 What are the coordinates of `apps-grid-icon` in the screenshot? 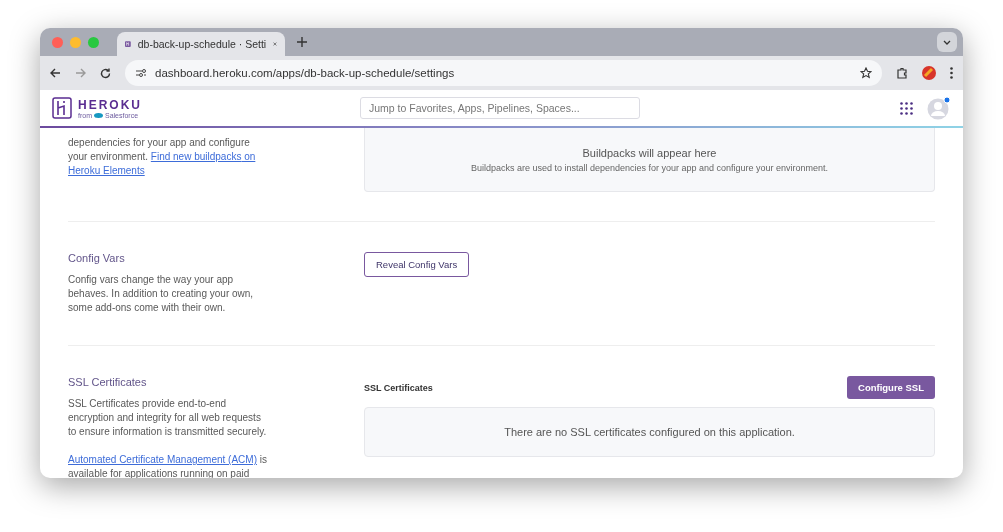 It's located at (906, 108).